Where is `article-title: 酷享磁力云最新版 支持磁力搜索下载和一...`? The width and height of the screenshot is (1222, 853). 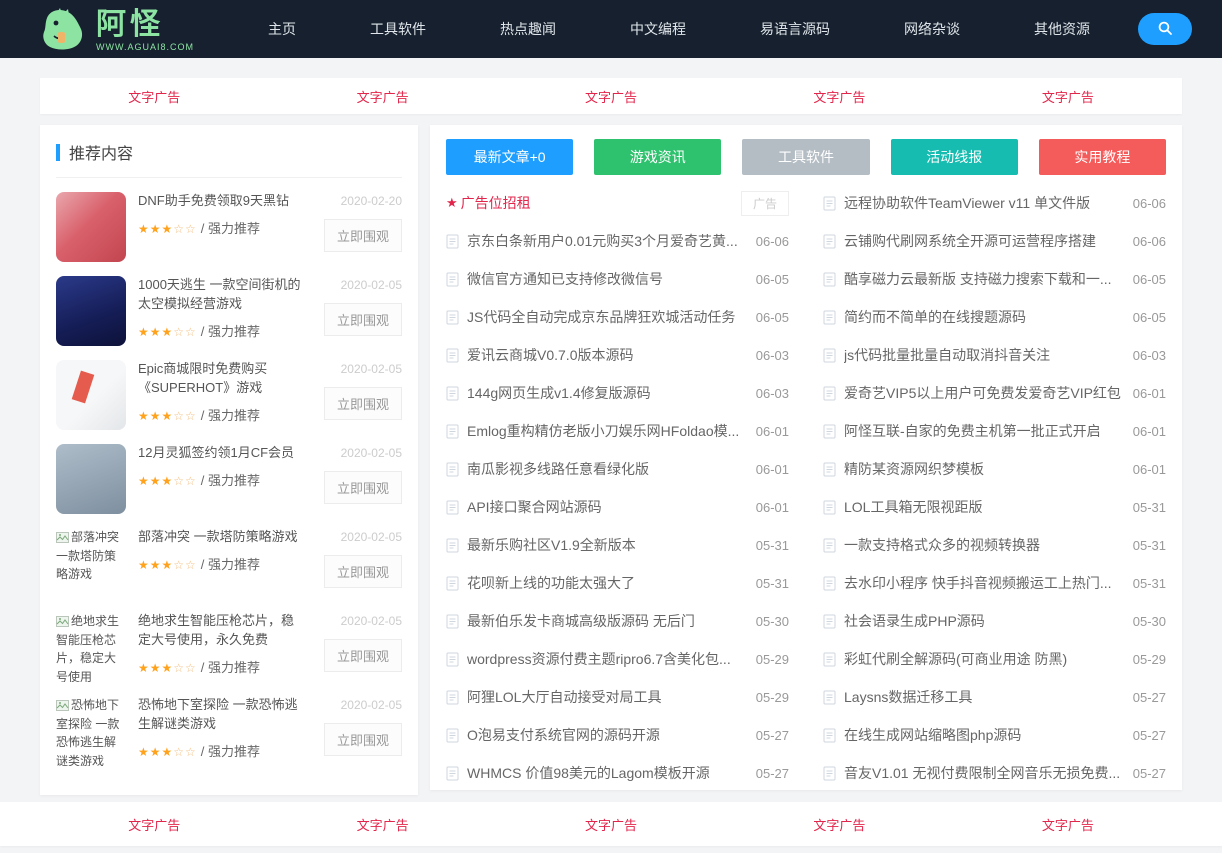 article-title: 酷享磁力云最新版 支持磁力搜索下载和一... is located at coordinates (983, 279).